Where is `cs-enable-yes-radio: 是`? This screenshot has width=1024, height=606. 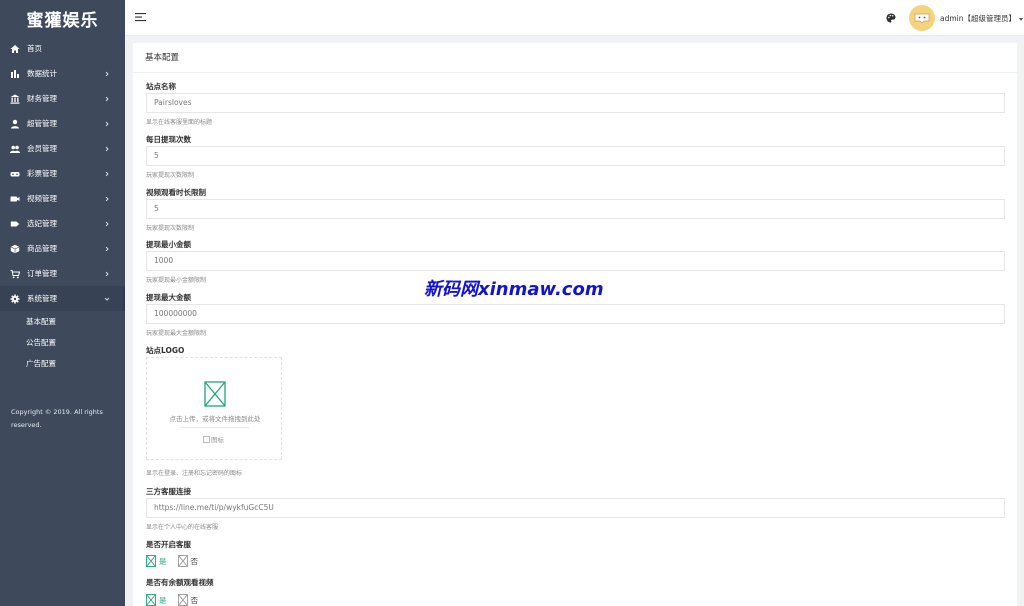 cs-enable-yes-radio: 是 is located at coordinates (156, 561).